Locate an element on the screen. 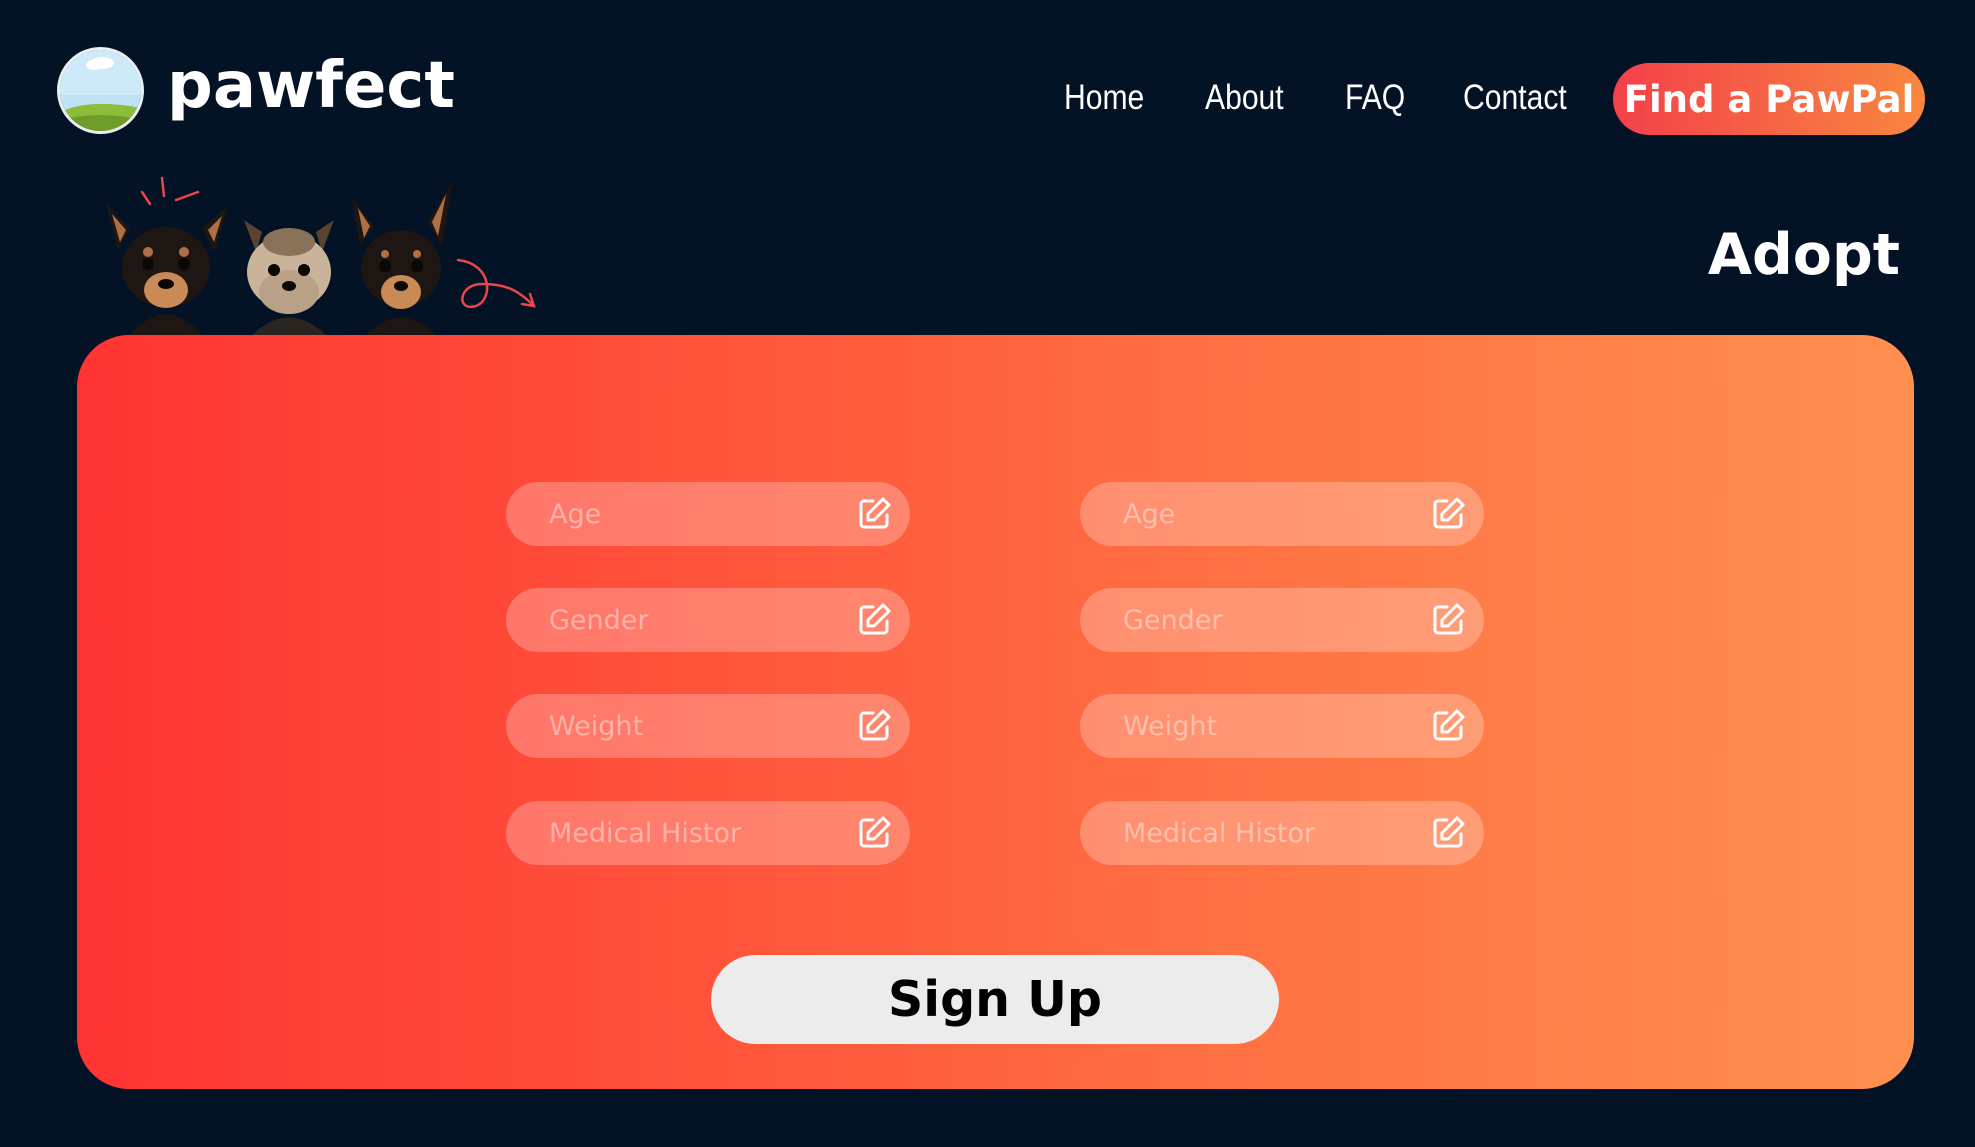 The width and height of the screenshot is (1975, 1147). nav-link-home: Home is located at coordinates (1104, 98).